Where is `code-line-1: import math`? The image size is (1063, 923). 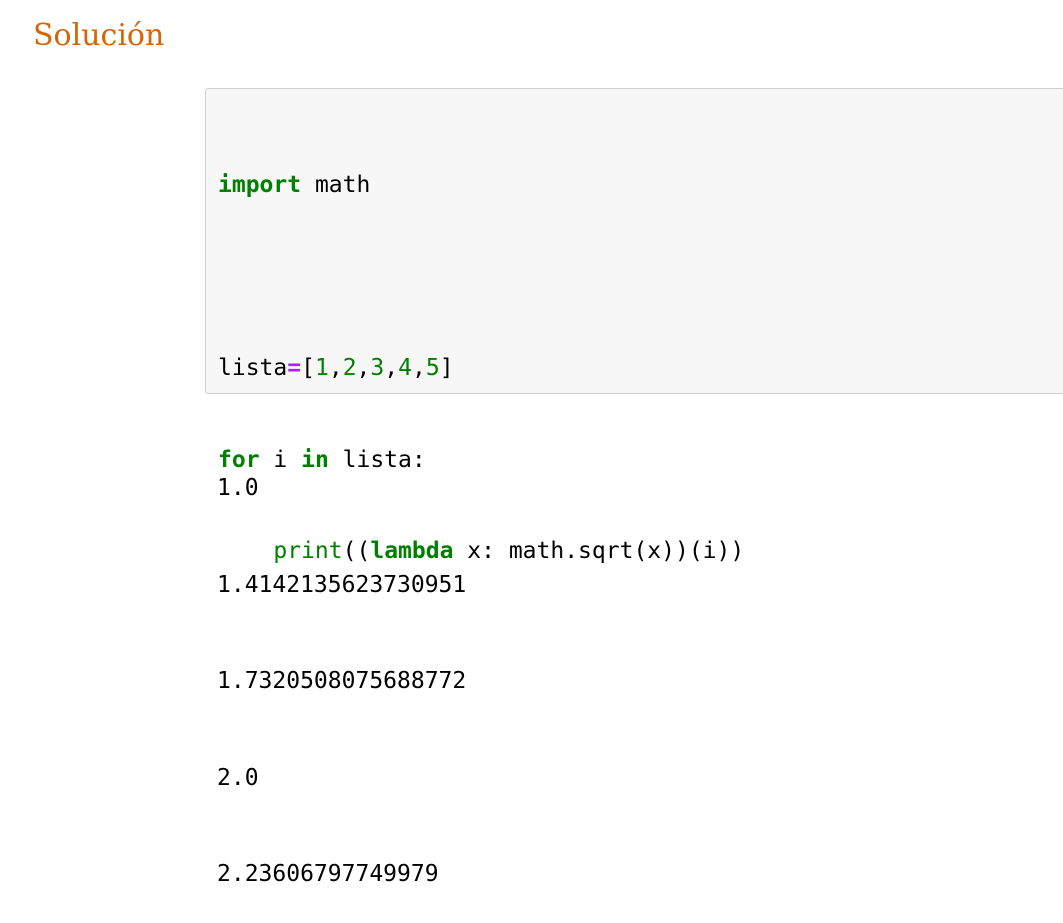 code-line-1: import math is located at coordinates (481, 185).